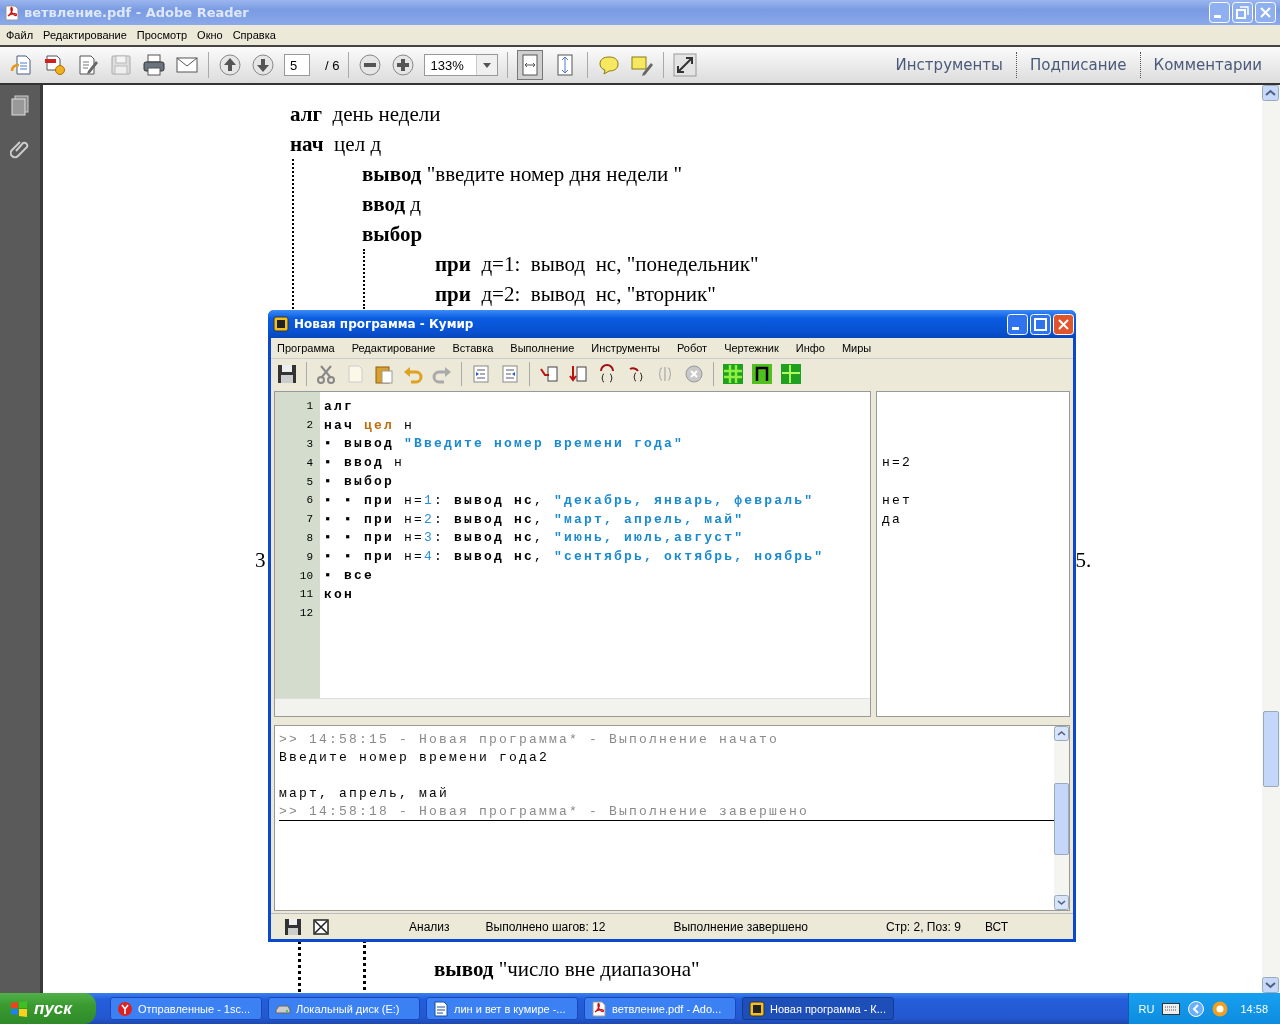 This screenshot has height=1024, width=1280. Describe the element at coordinates (429, 926) in the screenshot. I see `status-text: Анализ` at that location.